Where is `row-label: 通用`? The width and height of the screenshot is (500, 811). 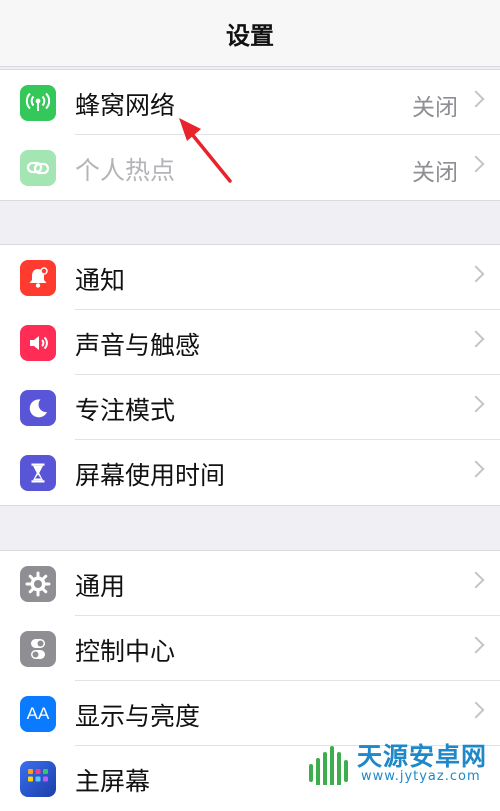
row-label: 通用 is located at coordinates (100, 586).